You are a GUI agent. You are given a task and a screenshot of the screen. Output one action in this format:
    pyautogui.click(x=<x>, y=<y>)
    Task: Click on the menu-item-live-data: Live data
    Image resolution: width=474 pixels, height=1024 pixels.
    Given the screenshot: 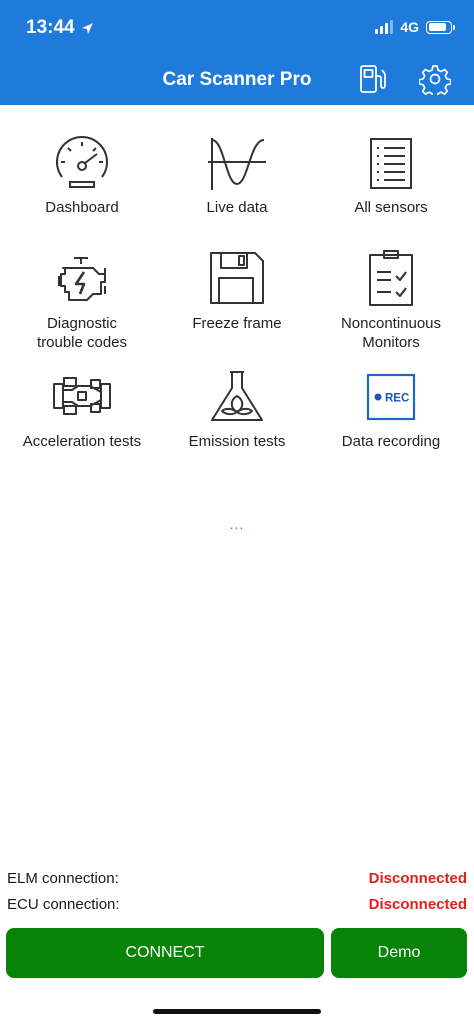 What is the action you would take?
    pyautogui.click(x=237, y=172)
    